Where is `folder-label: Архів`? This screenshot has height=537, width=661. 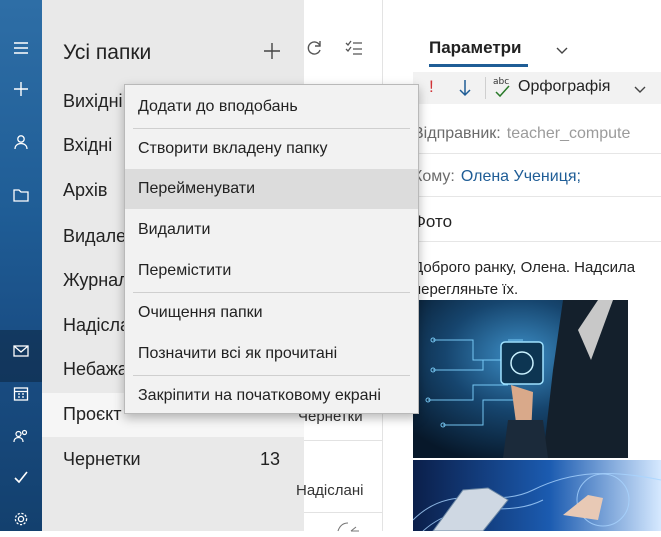
folder-label: Архів is located at coordinates (85, 190).